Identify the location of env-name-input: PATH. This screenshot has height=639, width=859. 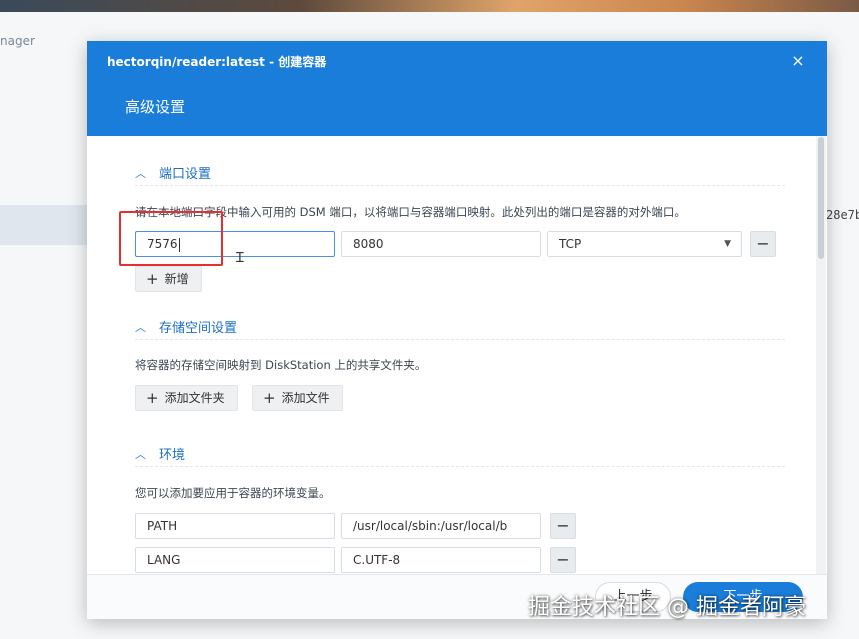
(235, 526).